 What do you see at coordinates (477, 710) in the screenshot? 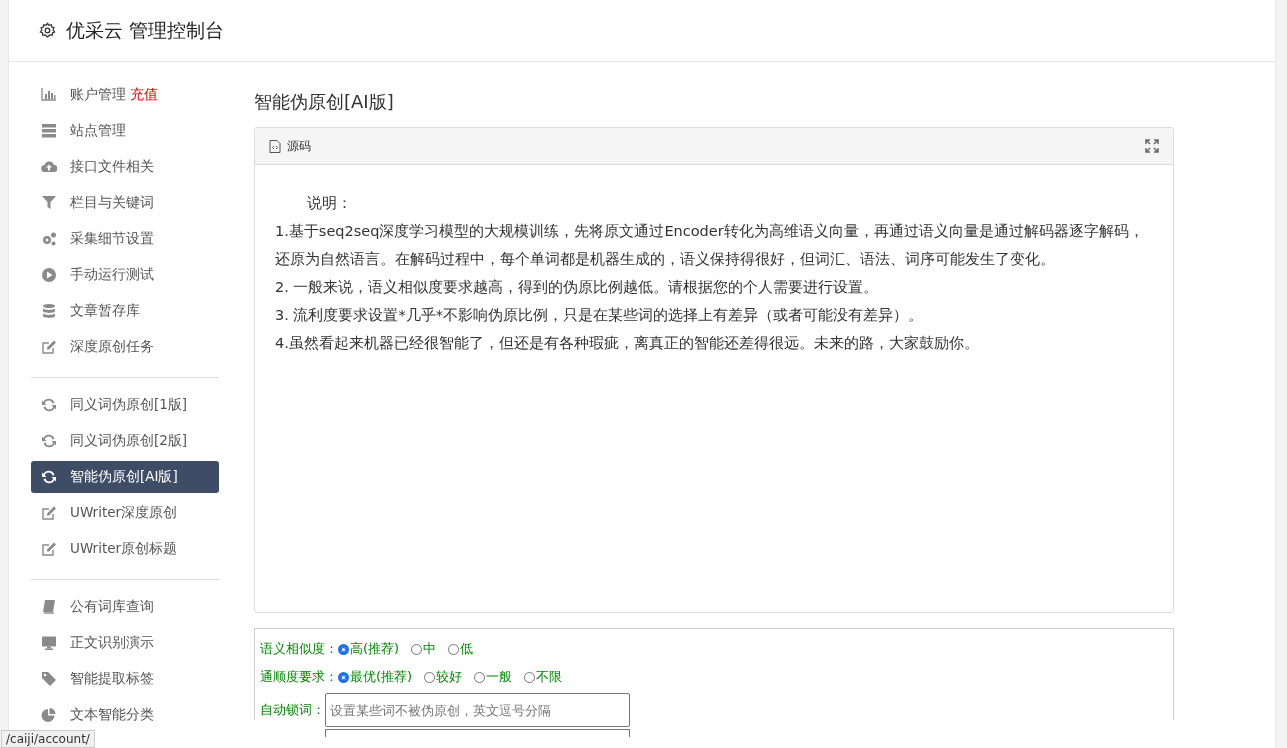
I see `lock-words-field: 设置某些词不被伪原创，英文逗号分隔` at bounding box center [477, 710].